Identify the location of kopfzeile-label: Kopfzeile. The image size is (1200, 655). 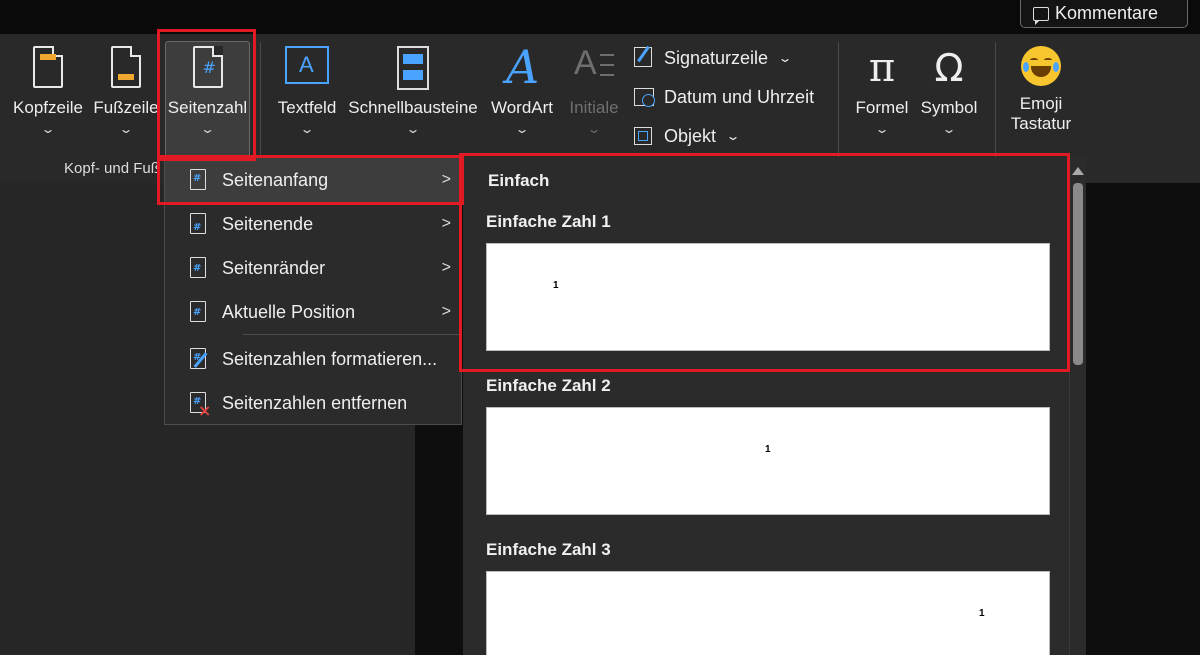
(48, 107).